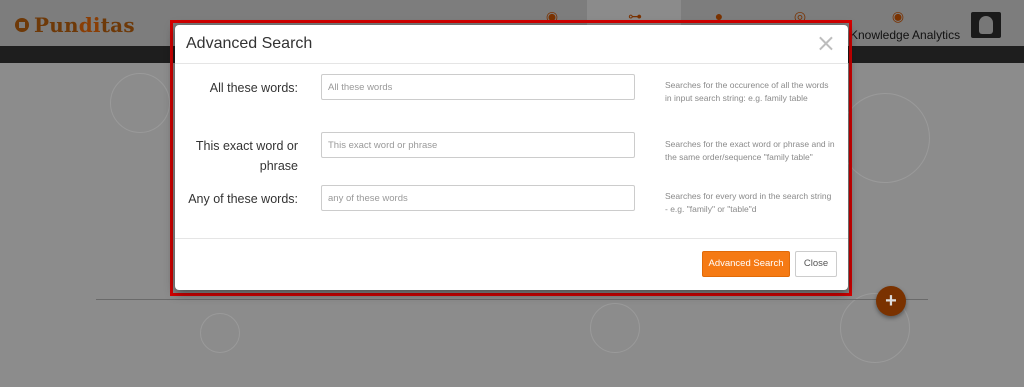 Image resolution: width=1024 pixels, height=387 pixels. Describe the element at coordinates (22, 25) in the screenshot. I see `logo-icon` at that location.